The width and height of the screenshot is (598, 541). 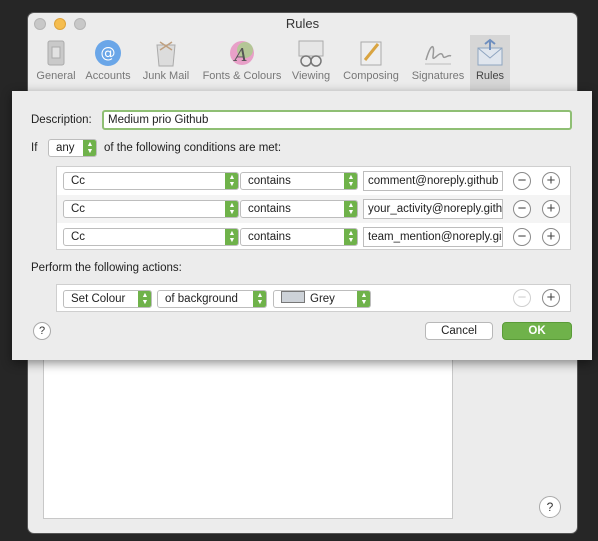 What do you see at coordinates (490, 52) in the screenshot?
I see `rules-icon` at bounding box center [490, 52].